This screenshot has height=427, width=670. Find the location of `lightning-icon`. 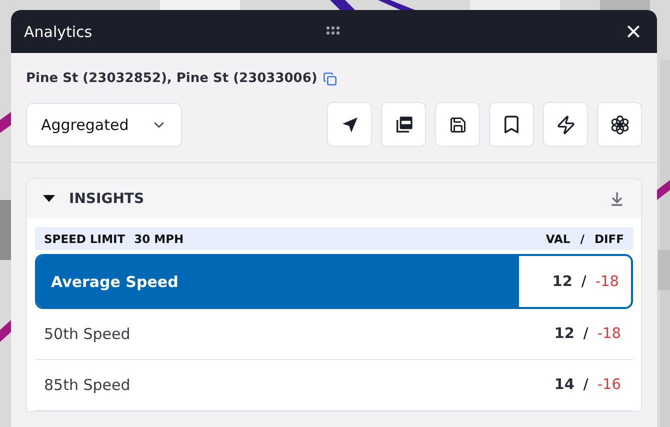

lightning-icon is located at coordinates (566, 124).